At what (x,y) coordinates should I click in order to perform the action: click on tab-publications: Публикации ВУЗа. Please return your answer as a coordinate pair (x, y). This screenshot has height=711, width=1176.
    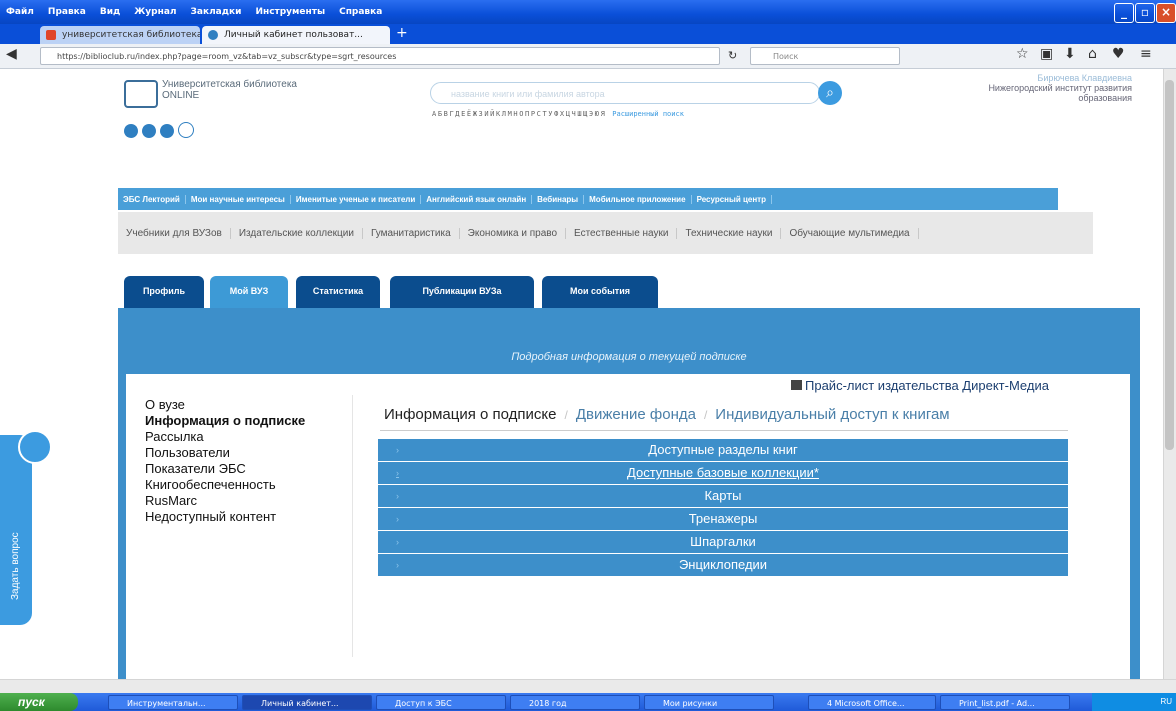
    Looking at the image, I should click on (462, 292).